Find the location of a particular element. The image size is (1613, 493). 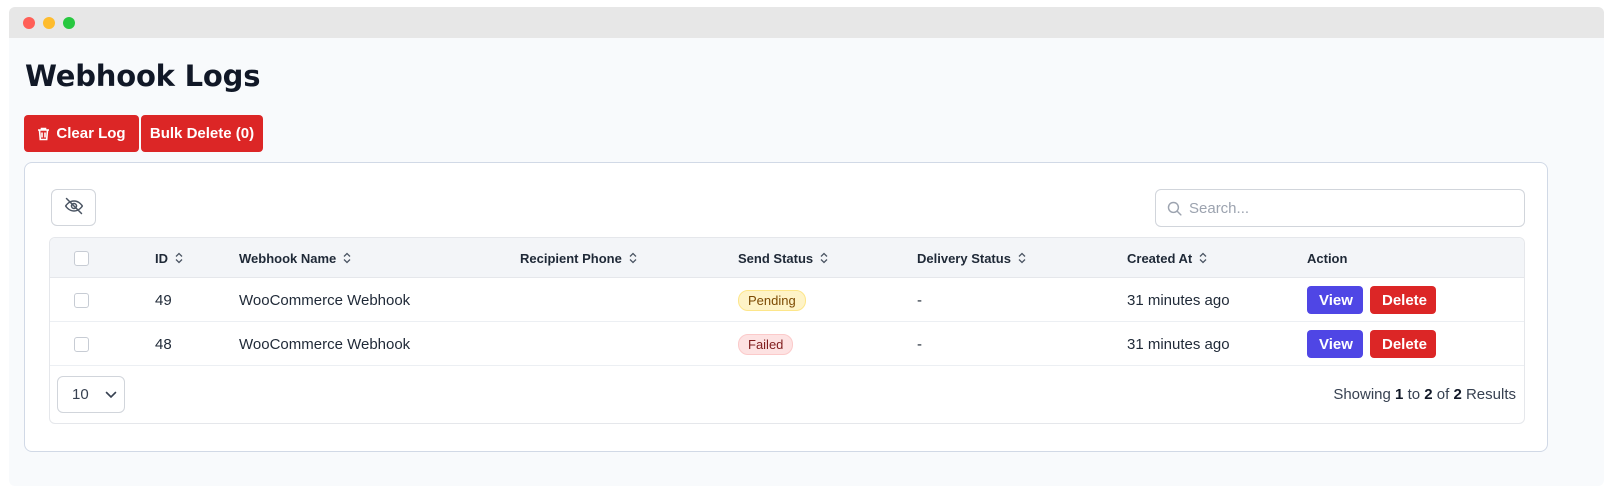

column-header-send-status: Send Status is located at coordinates (783, 258).